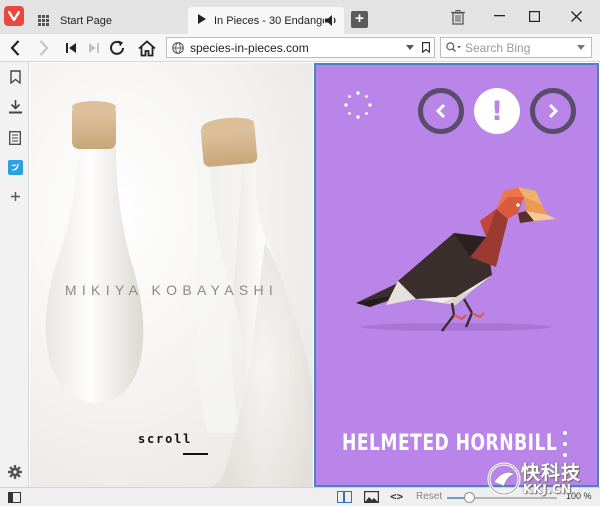  I want to click on url-text: species-in-pieces.com, so click(298, 48).